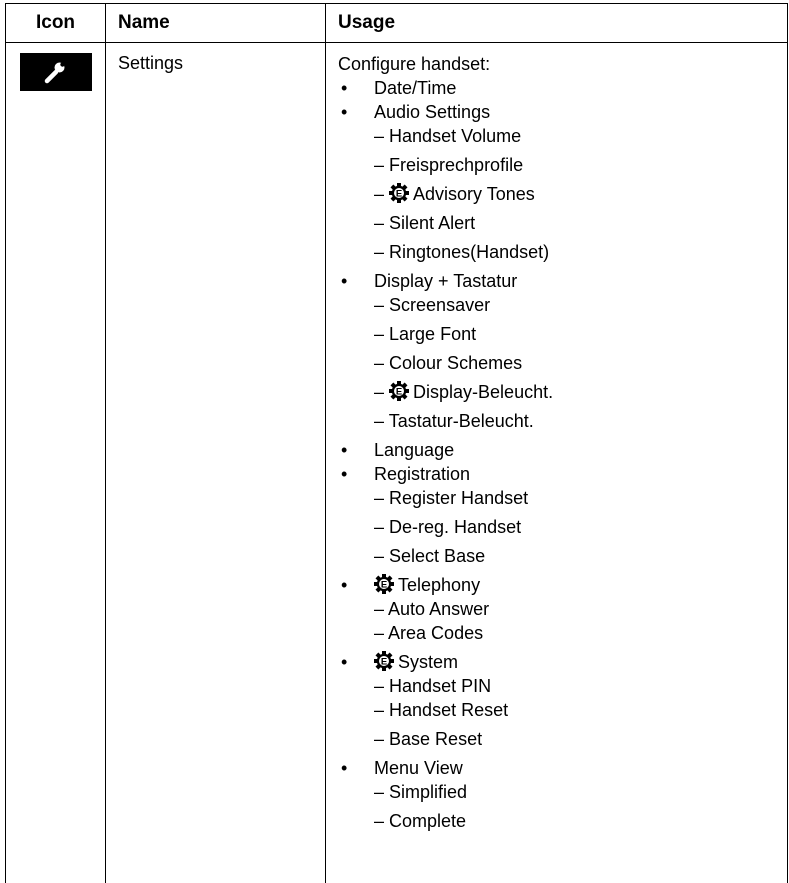  Describe the element at coordinates (440, 305) in the screenshot. I see `usage-subitem-label: Screensaver` at that location.